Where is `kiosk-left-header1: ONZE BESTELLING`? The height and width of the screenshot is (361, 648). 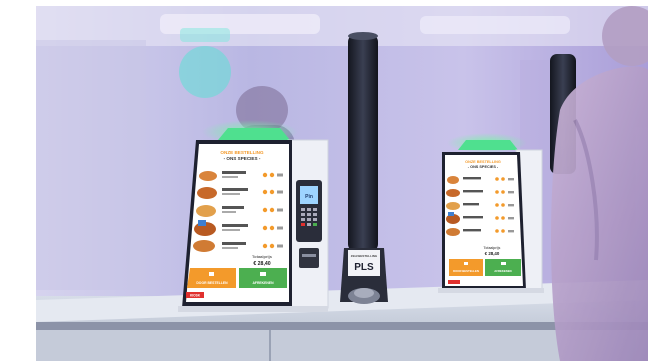 kiosk-left-header1: ONZE BESTELLING is located at coordinates (242, 152).